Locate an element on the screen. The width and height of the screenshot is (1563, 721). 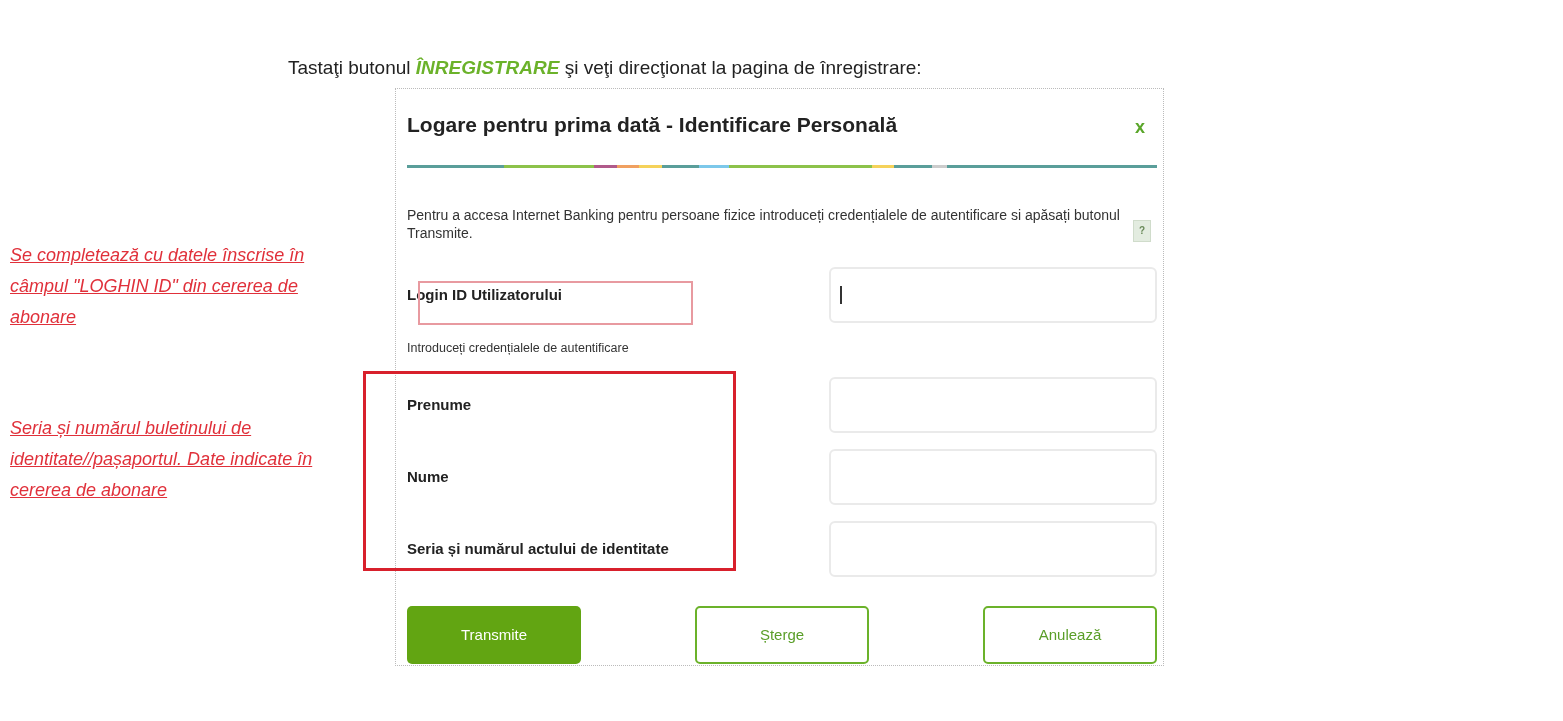
help-button: ? is located at coordinates (1142, 231).